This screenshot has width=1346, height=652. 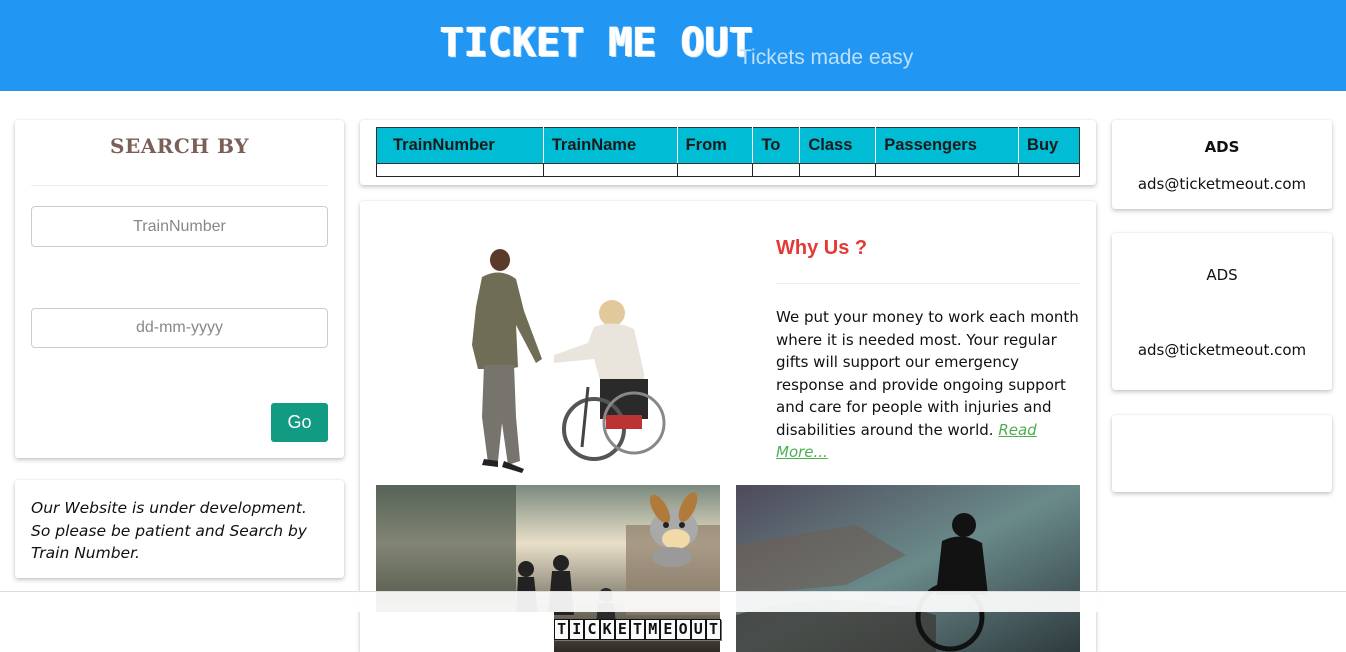 What do you see at coordinates (776, 145) in the screenshot?
I see `column-header-to: To` at bounding box center [776, 145].